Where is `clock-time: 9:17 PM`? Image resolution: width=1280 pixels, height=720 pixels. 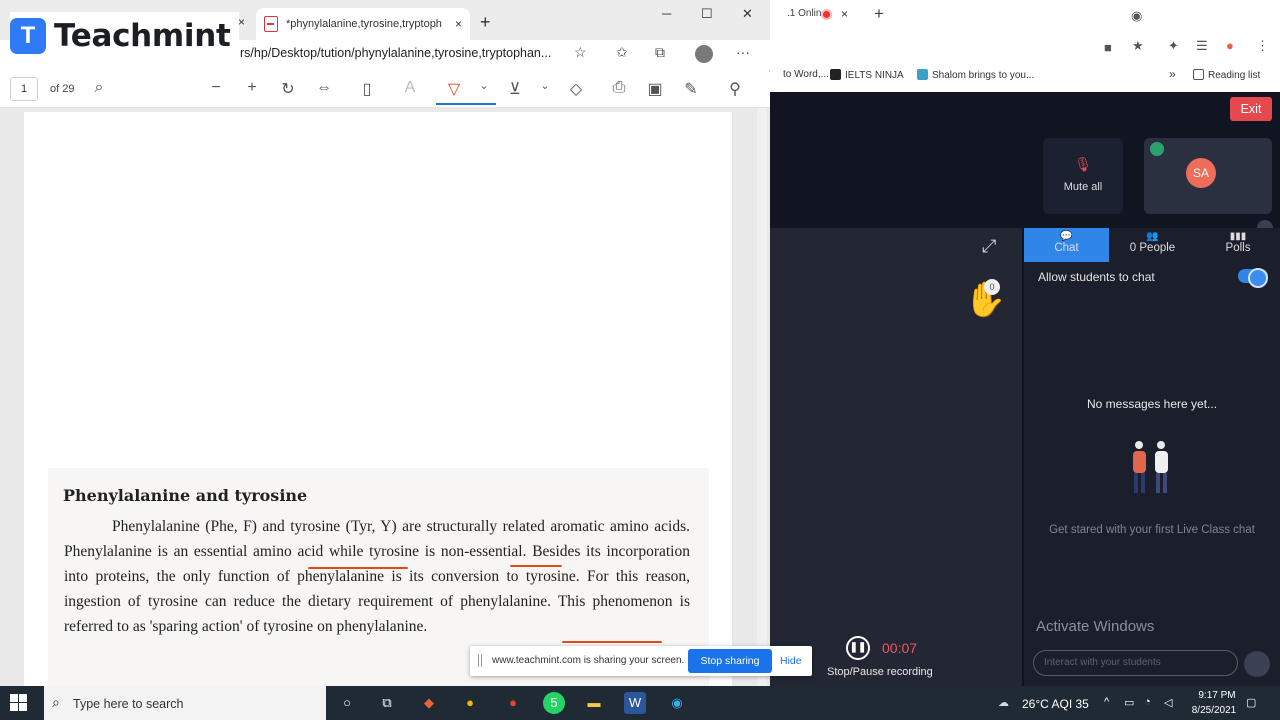 clock-time: 9:17 PM is located at coordinates (1217, 695).